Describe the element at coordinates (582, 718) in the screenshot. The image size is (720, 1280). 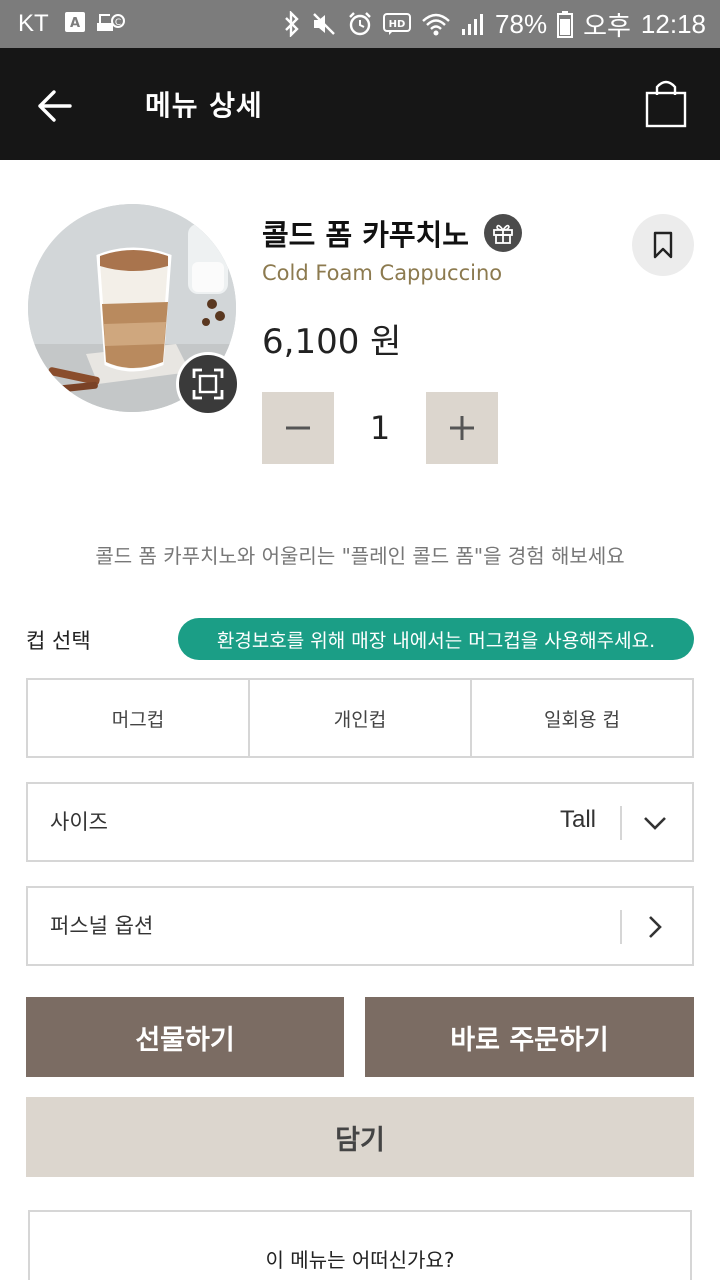
I see `cup-option-disposable: 일회용 컵` at that location.